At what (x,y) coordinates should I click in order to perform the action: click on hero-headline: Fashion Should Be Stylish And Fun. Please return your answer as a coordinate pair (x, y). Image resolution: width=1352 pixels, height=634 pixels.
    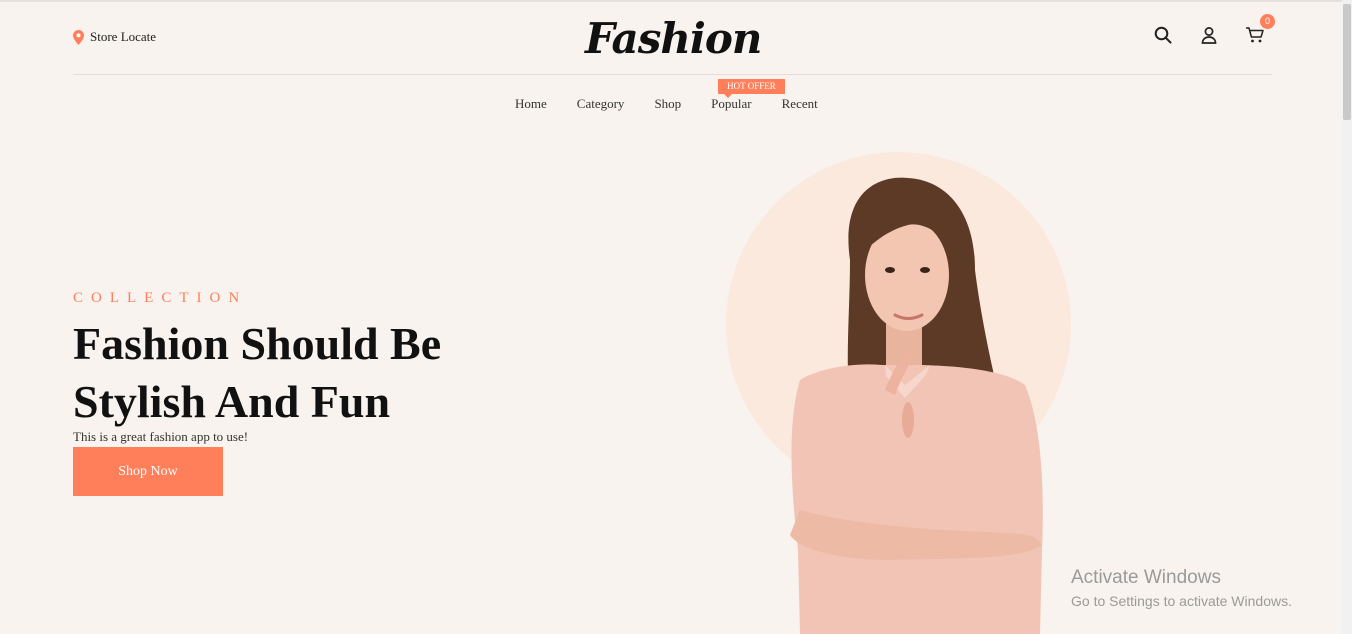
    Looking at the image, I should click on (333, 373).